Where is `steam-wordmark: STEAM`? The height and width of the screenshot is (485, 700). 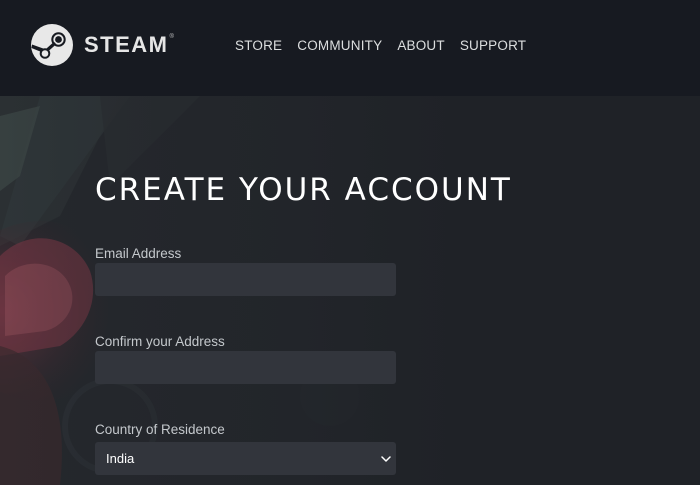 steam-wordmark: STEAM is located at coordinates (126, 44).